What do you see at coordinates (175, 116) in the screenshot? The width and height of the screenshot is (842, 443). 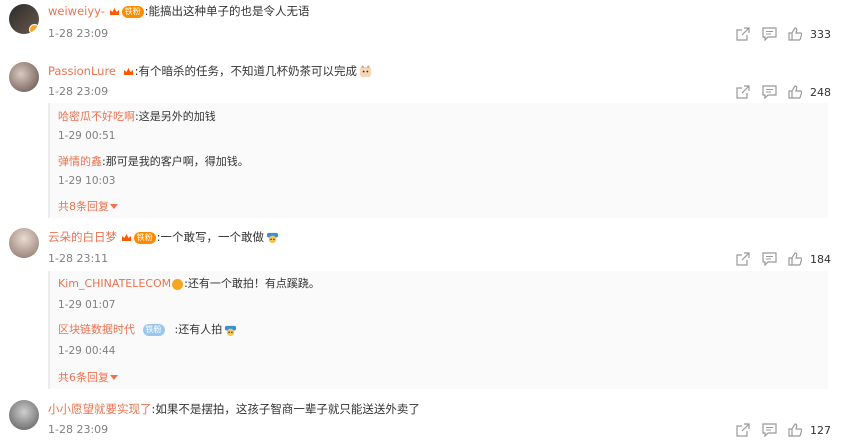 I see `reply-text: :这是另外的加钱` at bounding box center [175, 116].